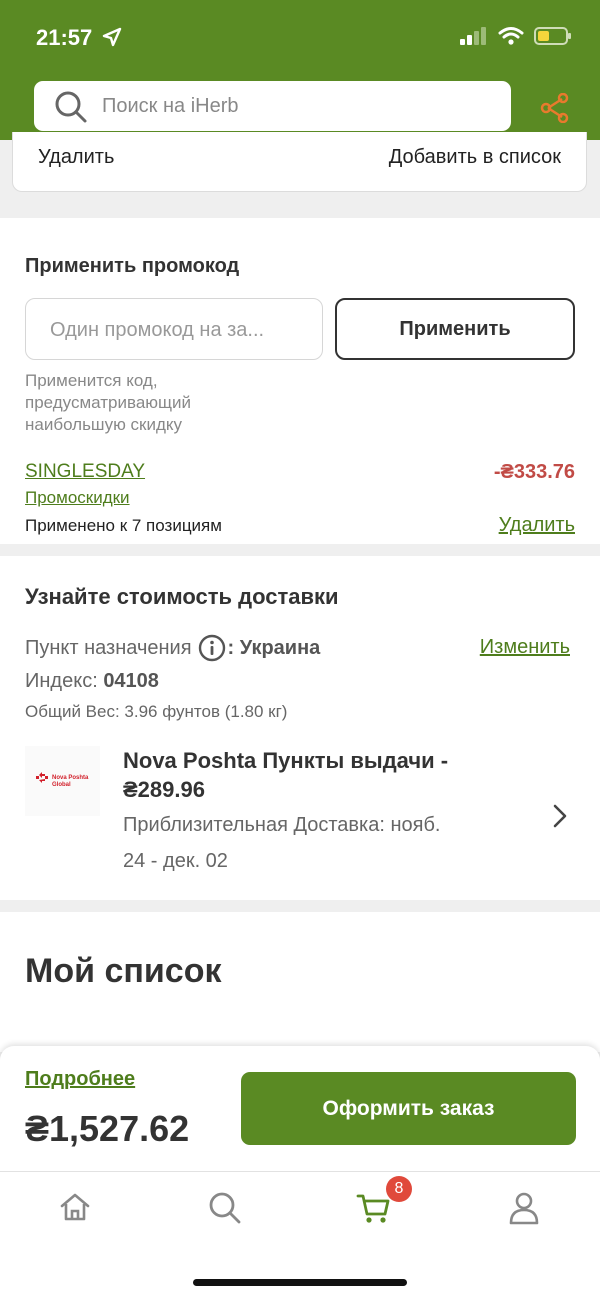 Image resolution: width=600 pixels, height=1297 pixels. I want to click on delivery-eta-line1: Приблизительная Доставка: нояб., so click(282, 825).